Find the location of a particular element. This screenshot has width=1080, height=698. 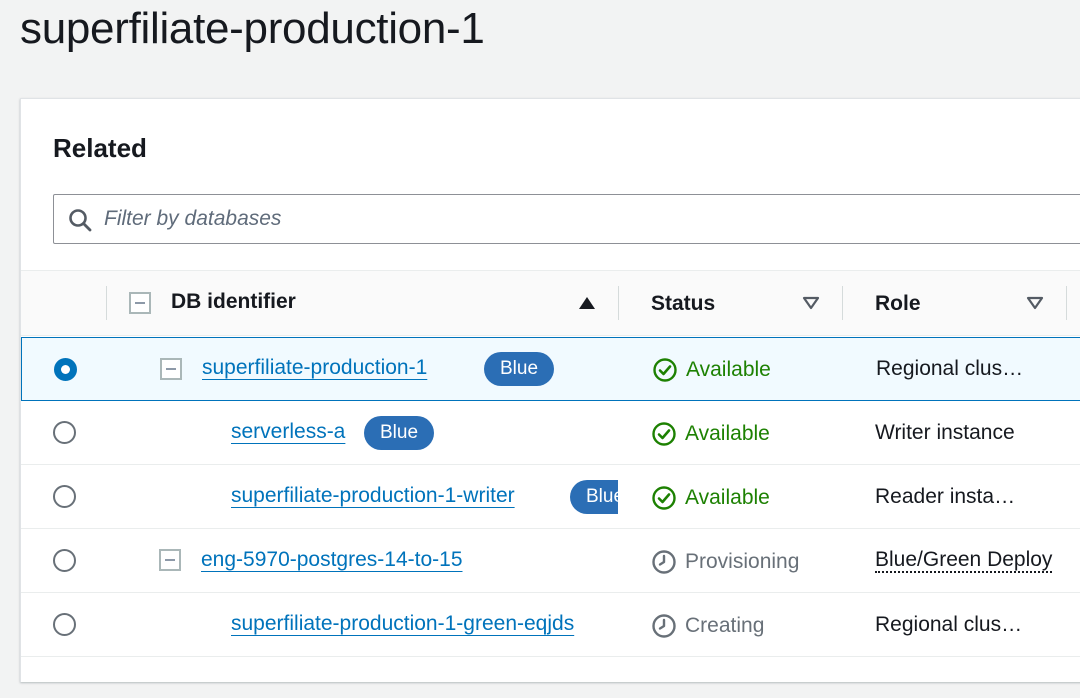

related-heading: Related is located at coordinates (100, 148).